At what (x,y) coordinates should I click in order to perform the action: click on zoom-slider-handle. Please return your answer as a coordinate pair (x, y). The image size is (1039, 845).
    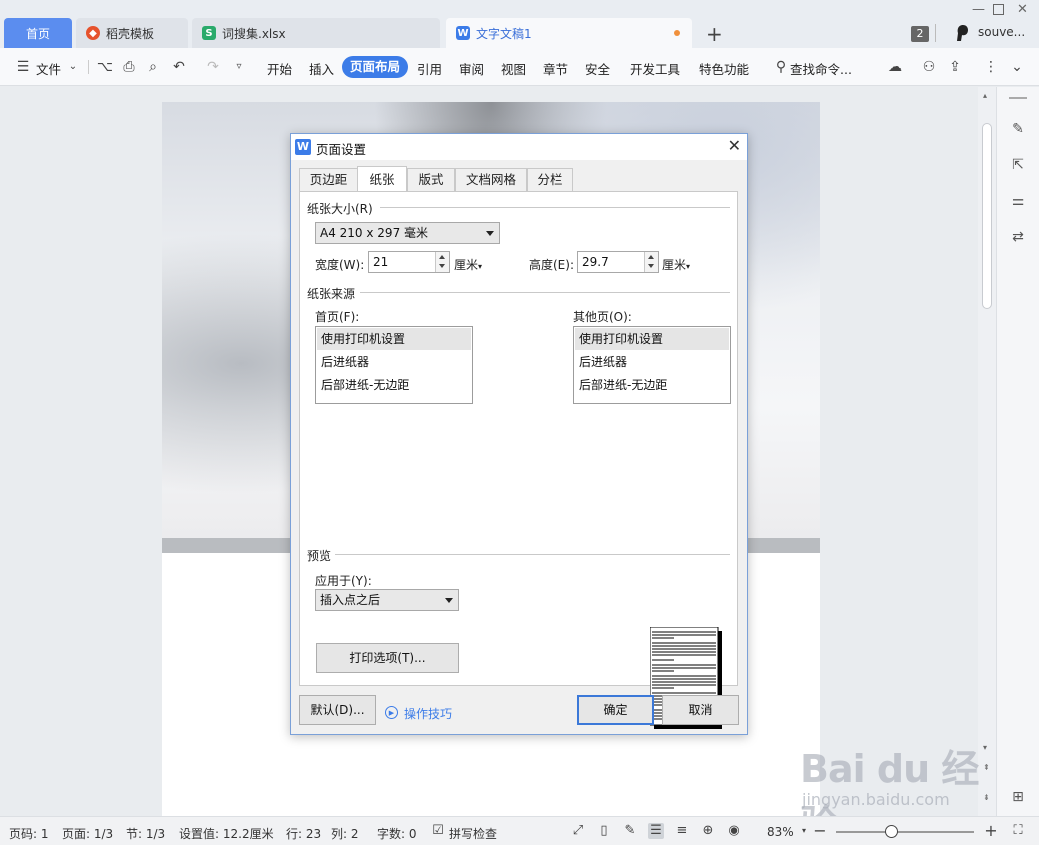
    Looking at the image, I should click on (891, 831).